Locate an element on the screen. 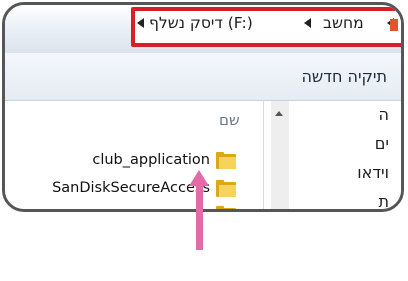 This screenshot has width=408, height=281. nav-scrollbar is located at coordinates (280, 155).